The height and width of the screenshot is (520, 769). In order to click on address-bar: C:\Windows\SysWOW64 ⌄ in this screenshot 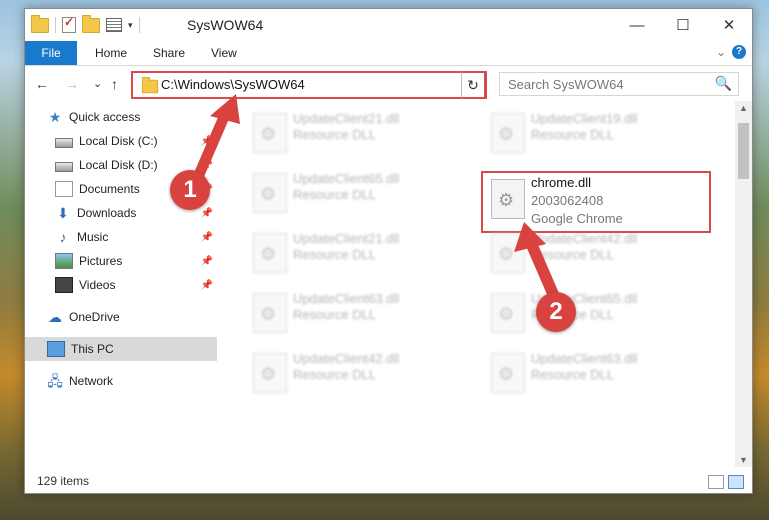, I will do `click(309, 85)`.